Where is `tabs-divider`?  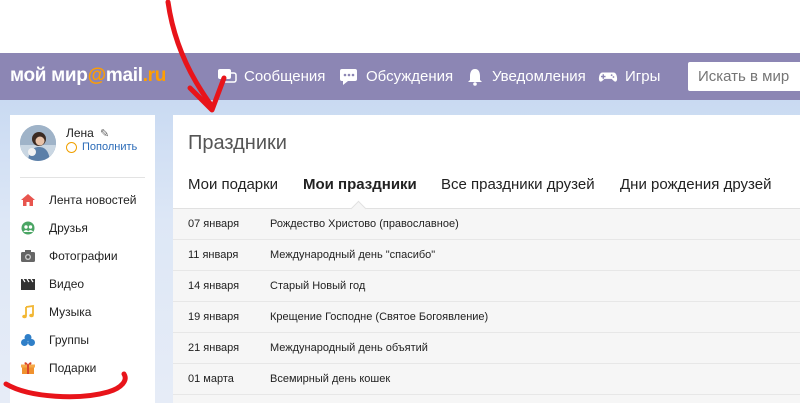
tabs-divider is located at coordinates (486, 208).